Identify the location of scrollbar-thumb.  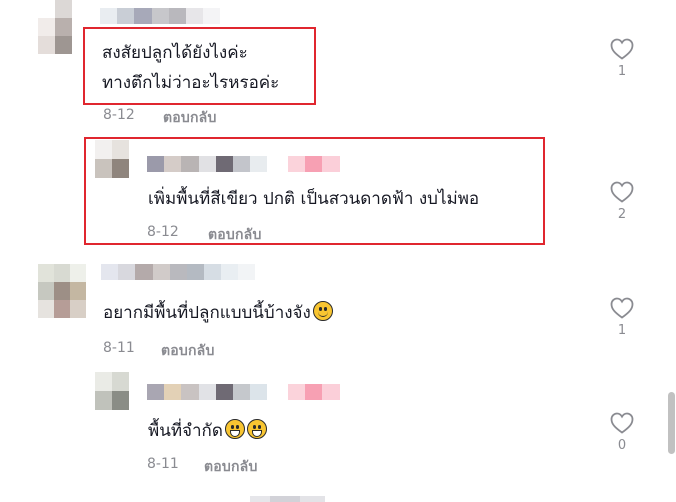
(671, 423).